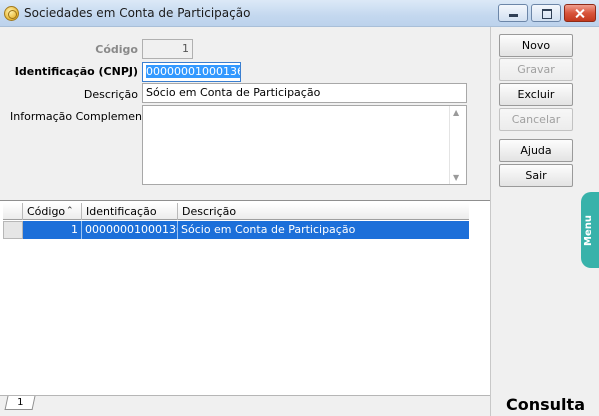  I want to click on row-indicator-header, so click(13, 211).